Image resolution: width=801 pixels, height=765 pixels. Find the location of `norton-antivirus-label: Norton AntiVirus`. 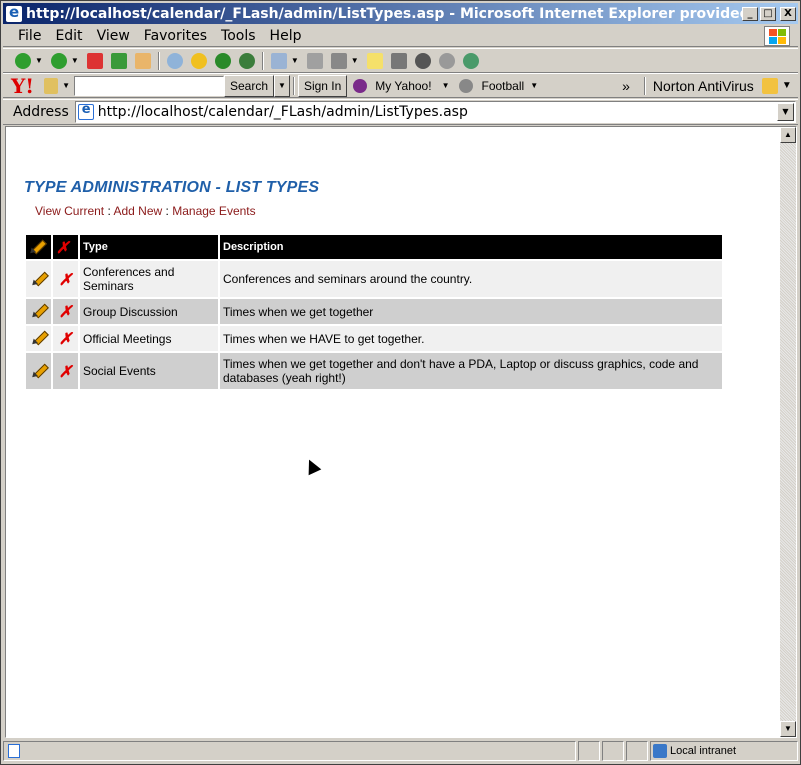

norton-antivirus-label: Norton AntiVirus is located at coordinates (703, 86).